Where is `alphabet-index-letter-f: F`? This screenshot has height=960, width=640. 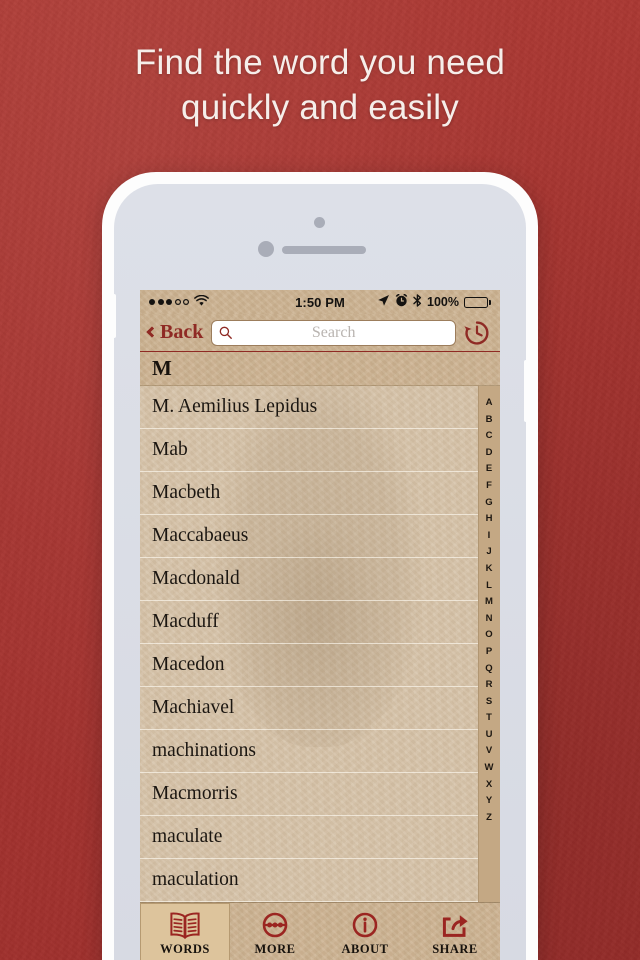
alphabet-index-letter-f: F is located at coordinates (489, 486).